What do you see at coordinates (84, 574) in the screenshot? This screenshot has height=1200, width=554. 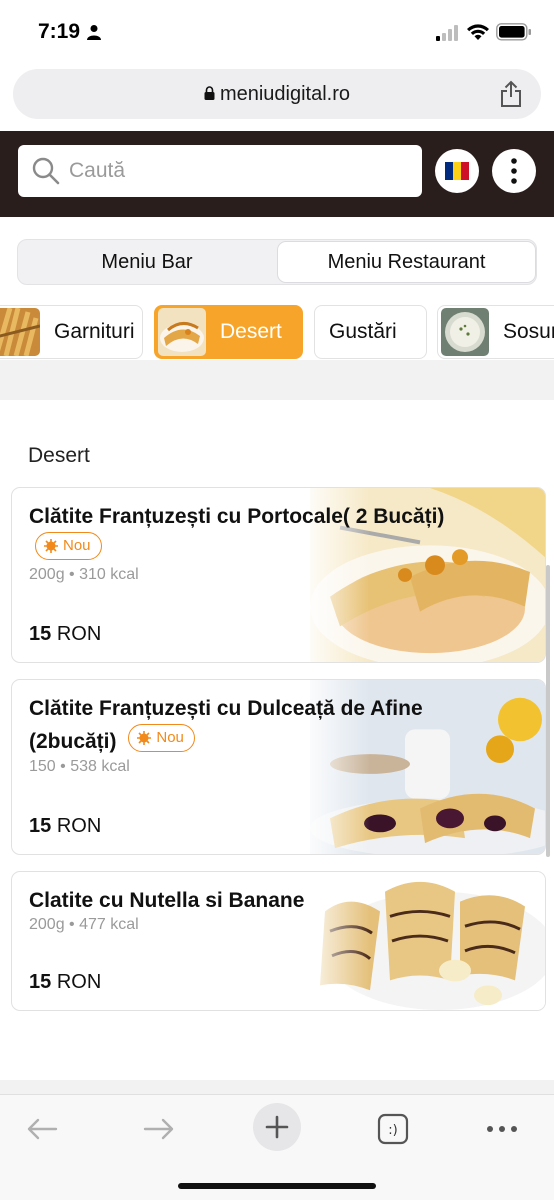 I see `product-meta: 200g • 310 kcal` at bounding box center [84, 574].